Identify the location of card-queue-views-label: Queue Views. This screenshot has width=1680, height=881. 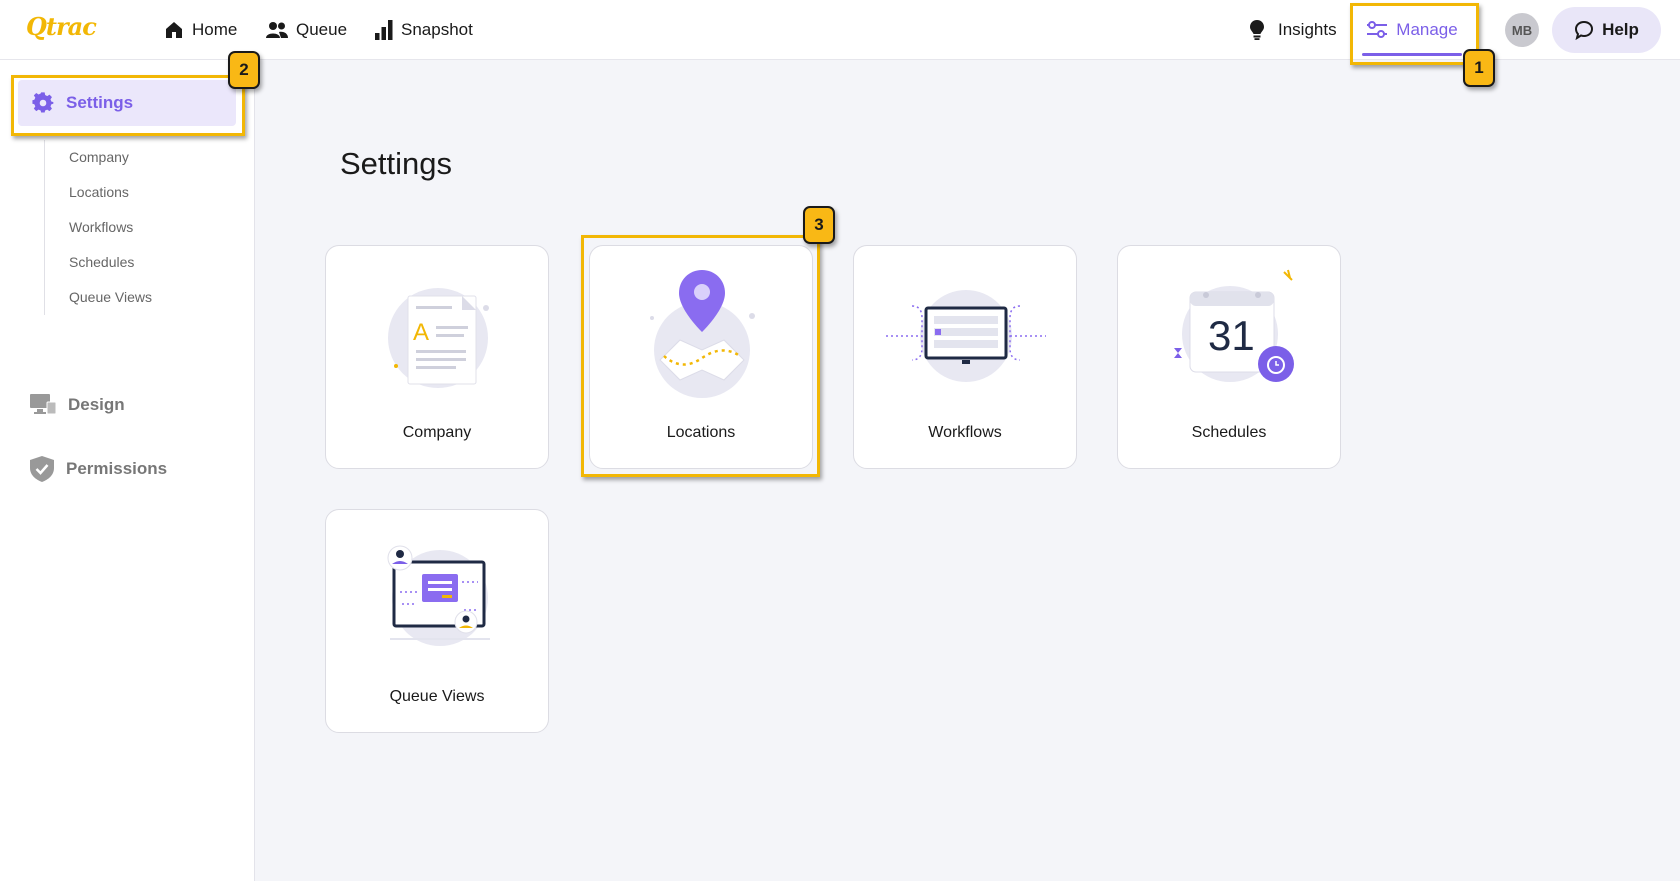
(437, 696).